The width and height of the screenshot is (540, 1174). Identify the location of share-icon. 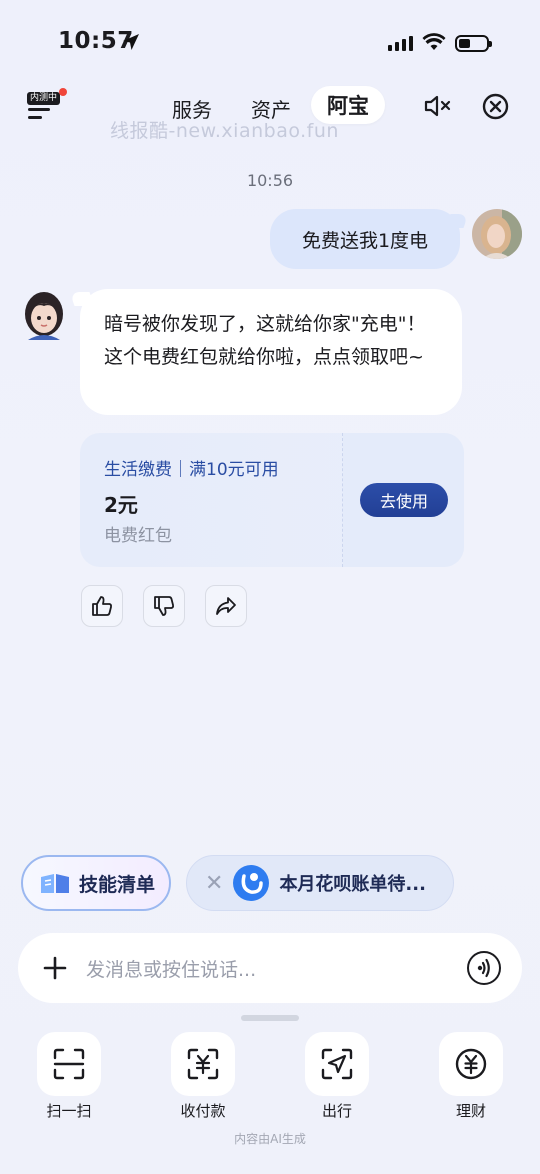
(226, 606).